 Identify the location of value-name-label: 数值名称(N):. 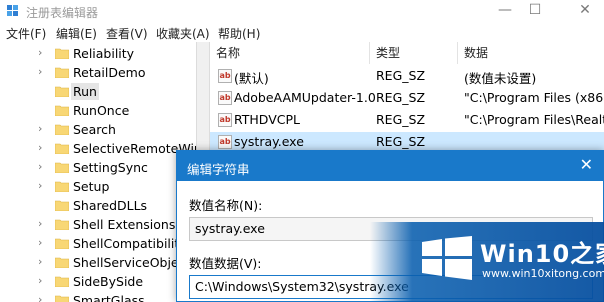
(226, 205).